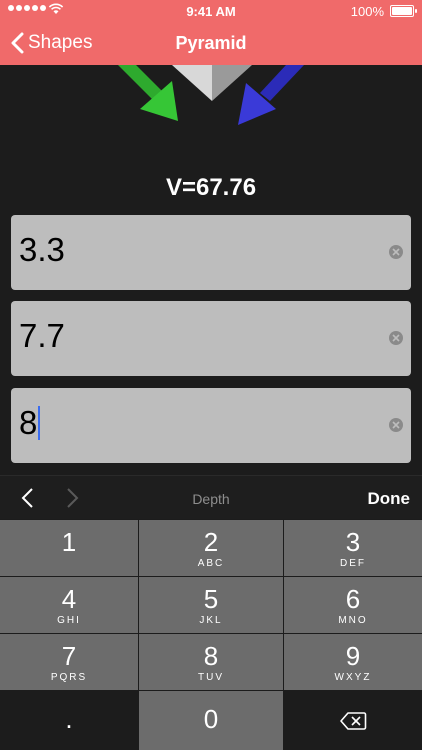 The height and width of the screenshot is (750, 422). Describe the element at coordinates (69, 542) in the screenshot. I see `key-number: 1` at that location.